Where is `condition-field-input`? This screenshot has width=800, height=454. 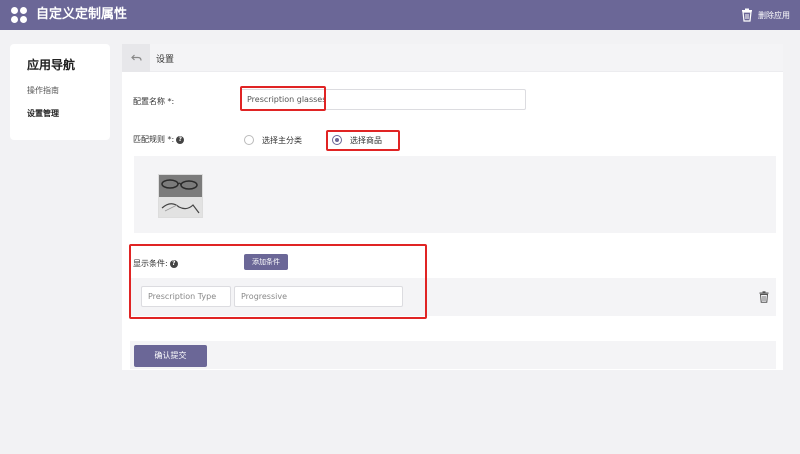 condition-field-input is located at coordinates (186, 296).